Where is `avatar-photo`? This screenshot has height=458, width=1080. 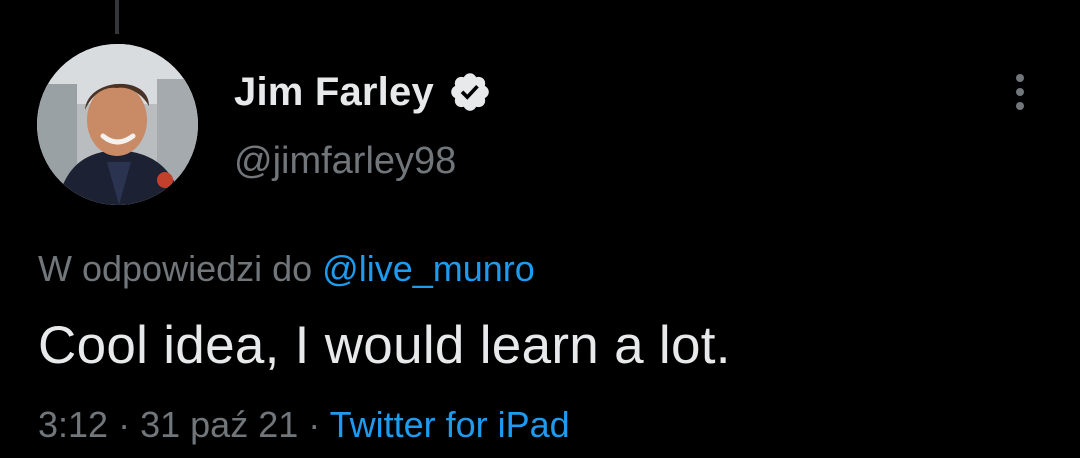 avatar-photo is located at coordinates (117, 124).